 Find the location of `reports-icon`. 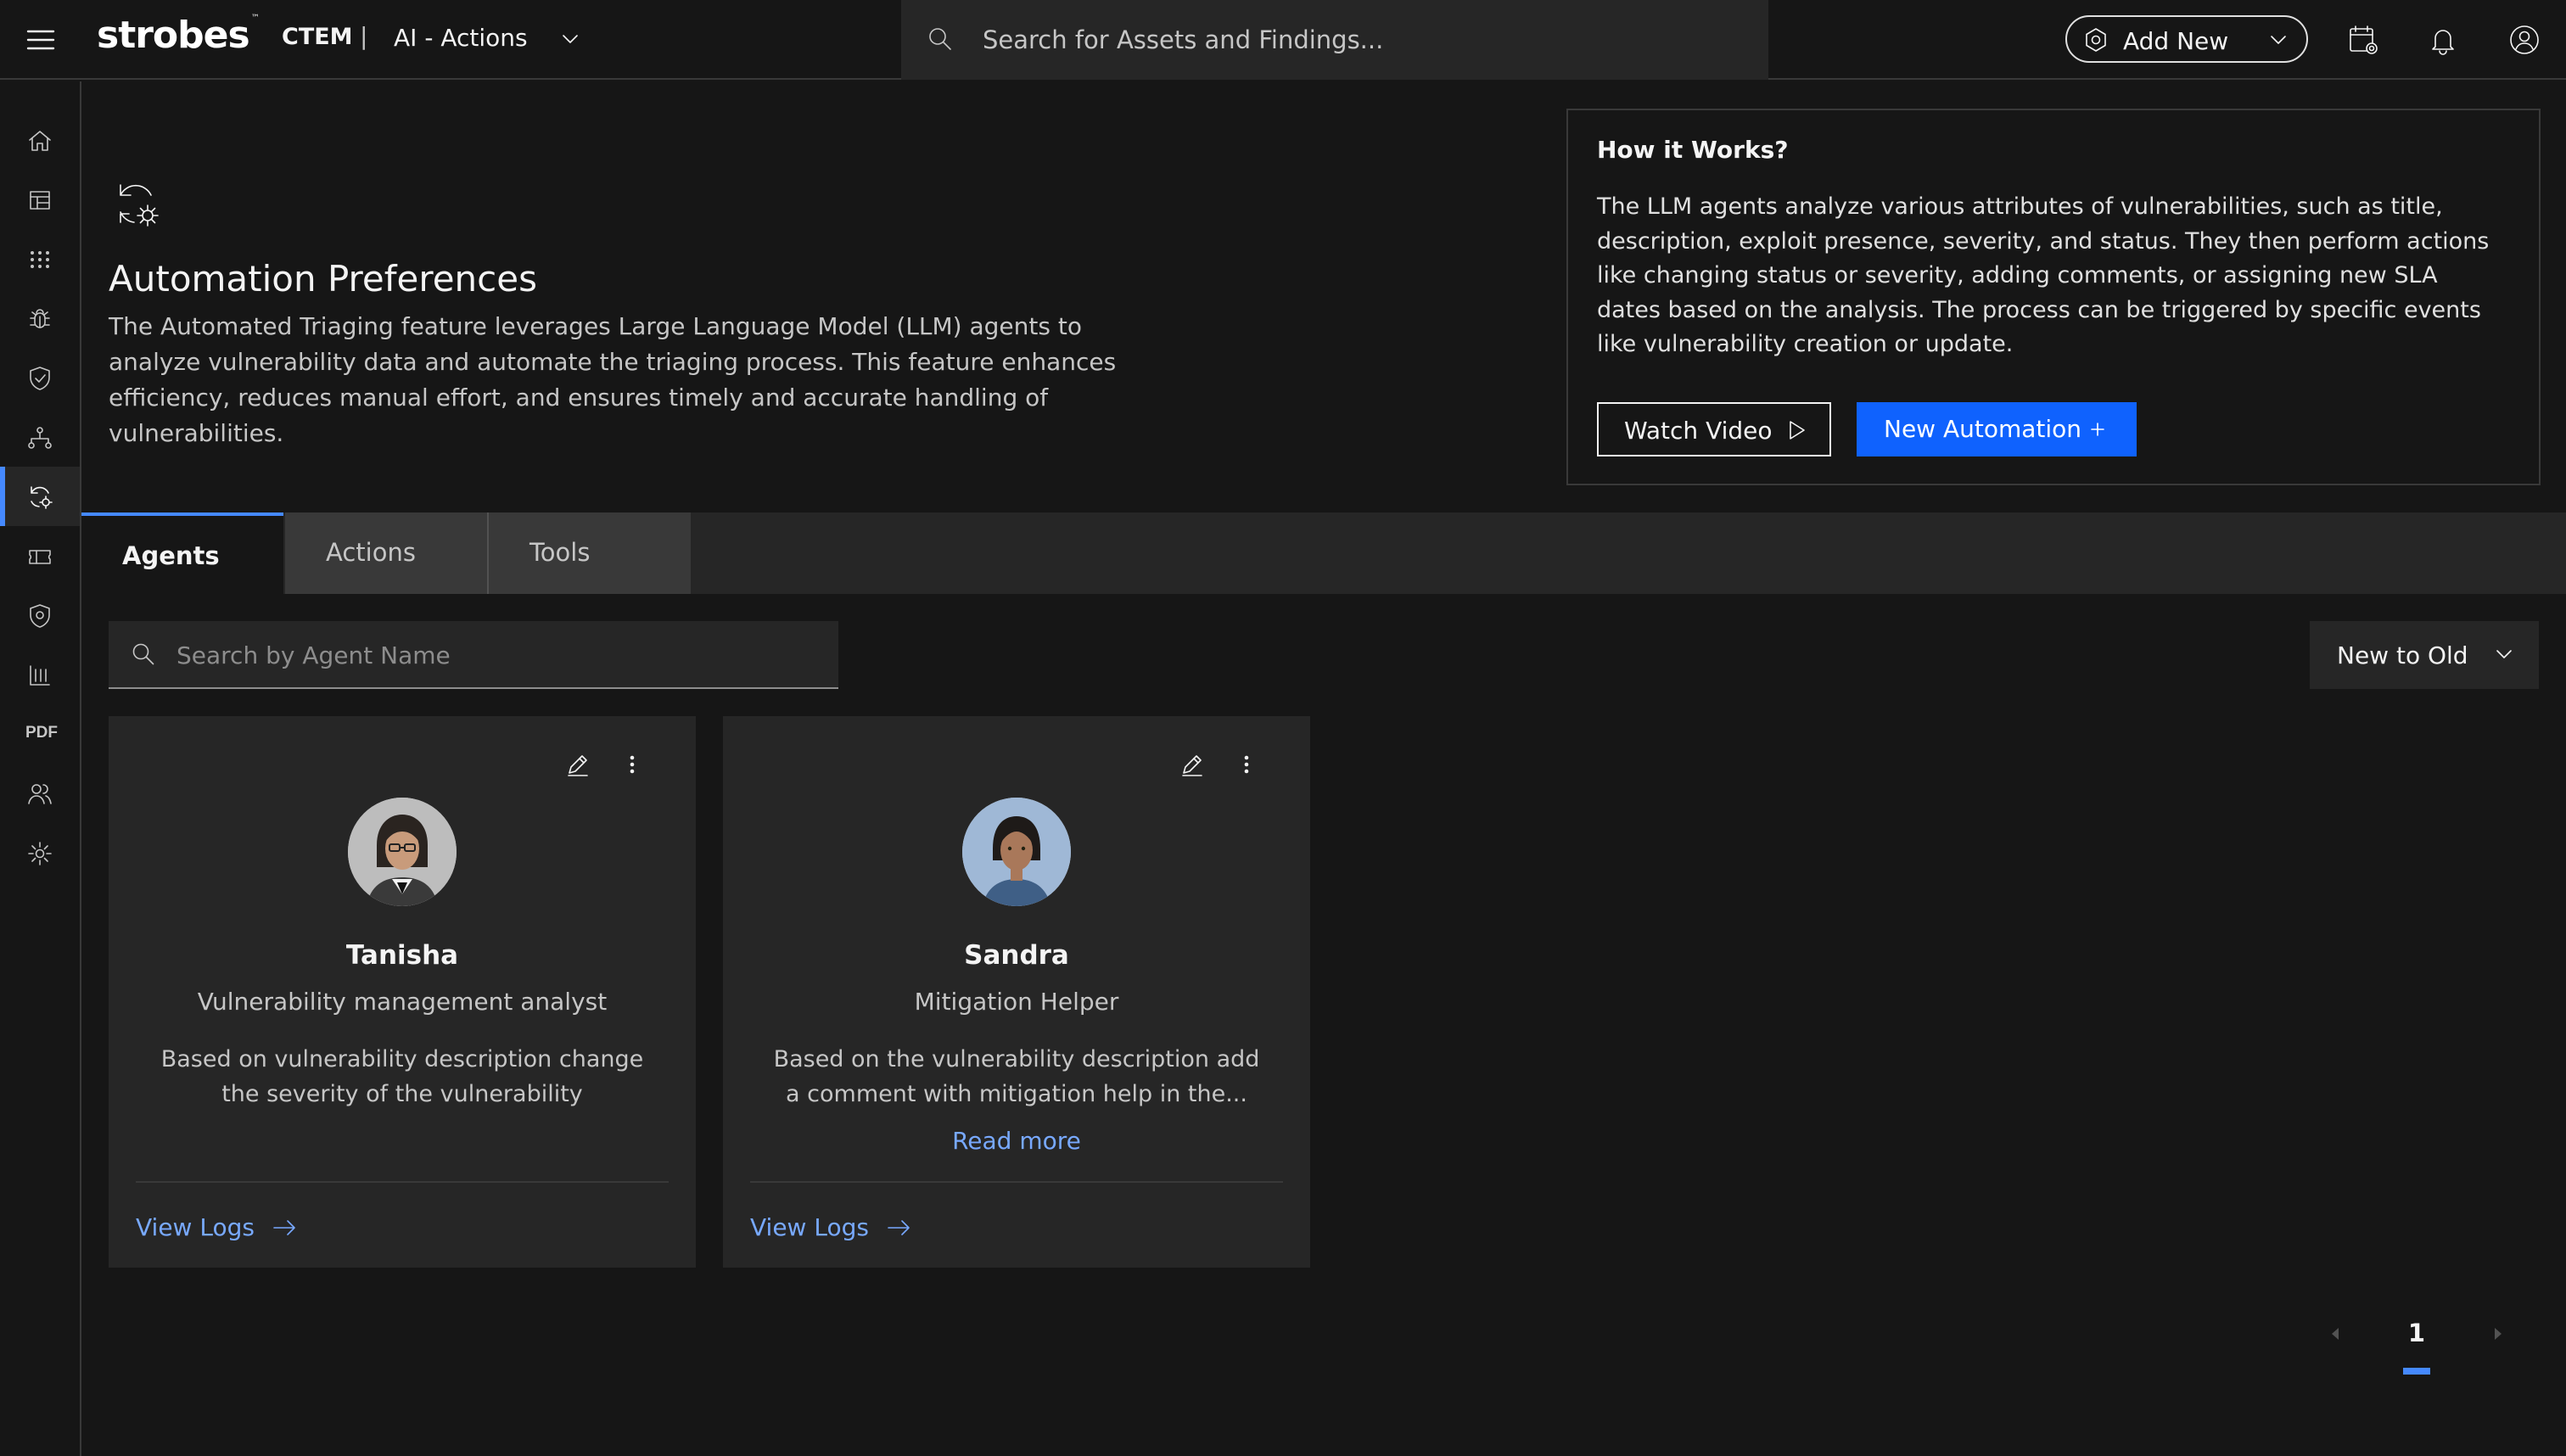

reports-icon is located at coordinates (39, 675).